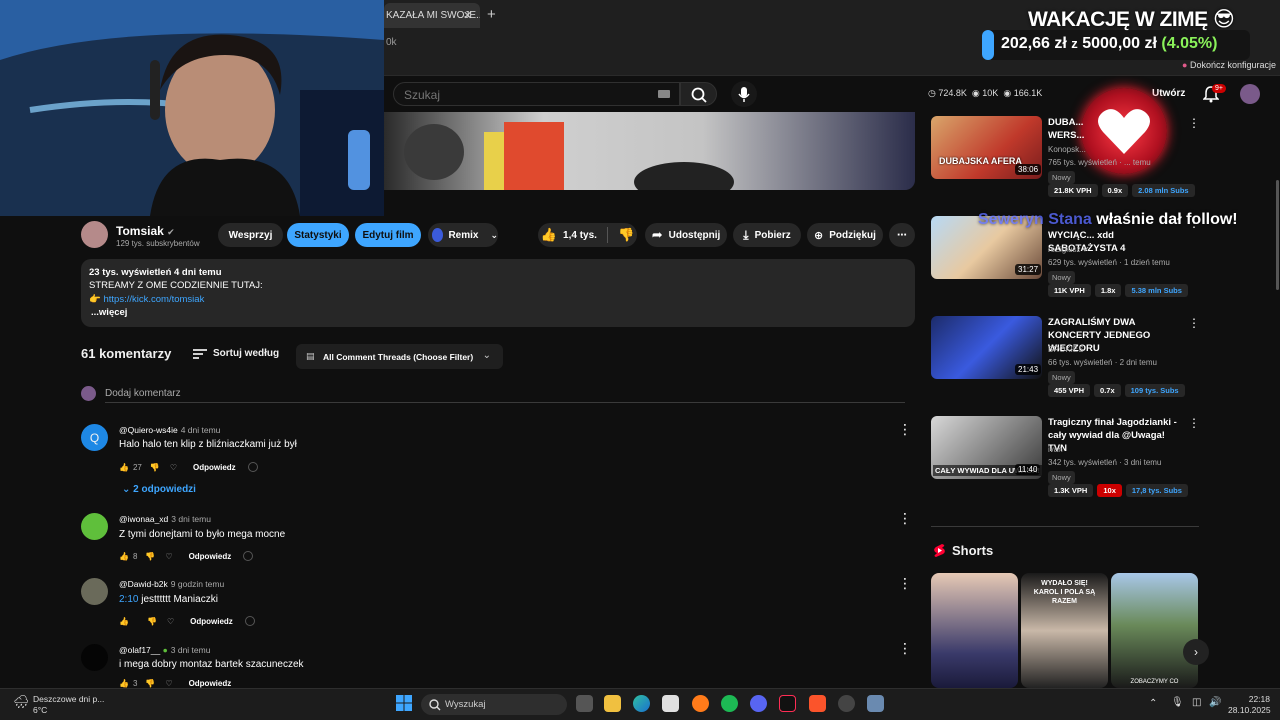 This screenshot has height=720, width=1280. What do you see at coordinates (1066, 349) in the screenshot?
I see `video-channel: BROKIES` at bounding box center [1066, 349].